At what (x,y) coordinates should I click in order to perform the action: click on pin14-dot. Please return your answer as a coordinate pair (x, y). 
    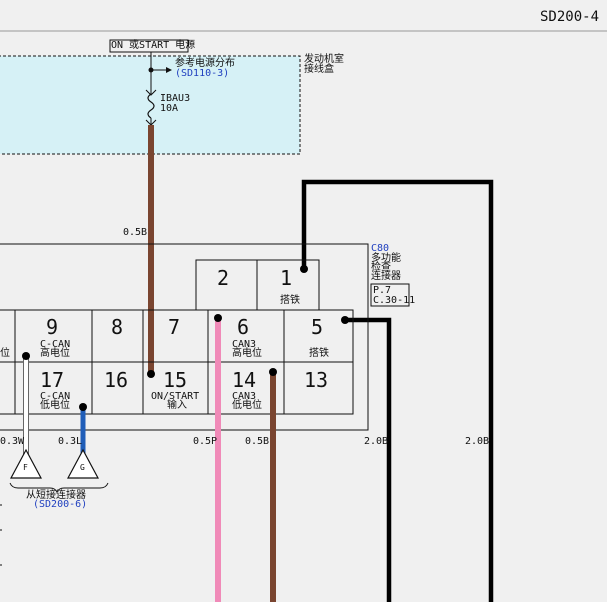
    Looking at the image, I should click on (273, 372).